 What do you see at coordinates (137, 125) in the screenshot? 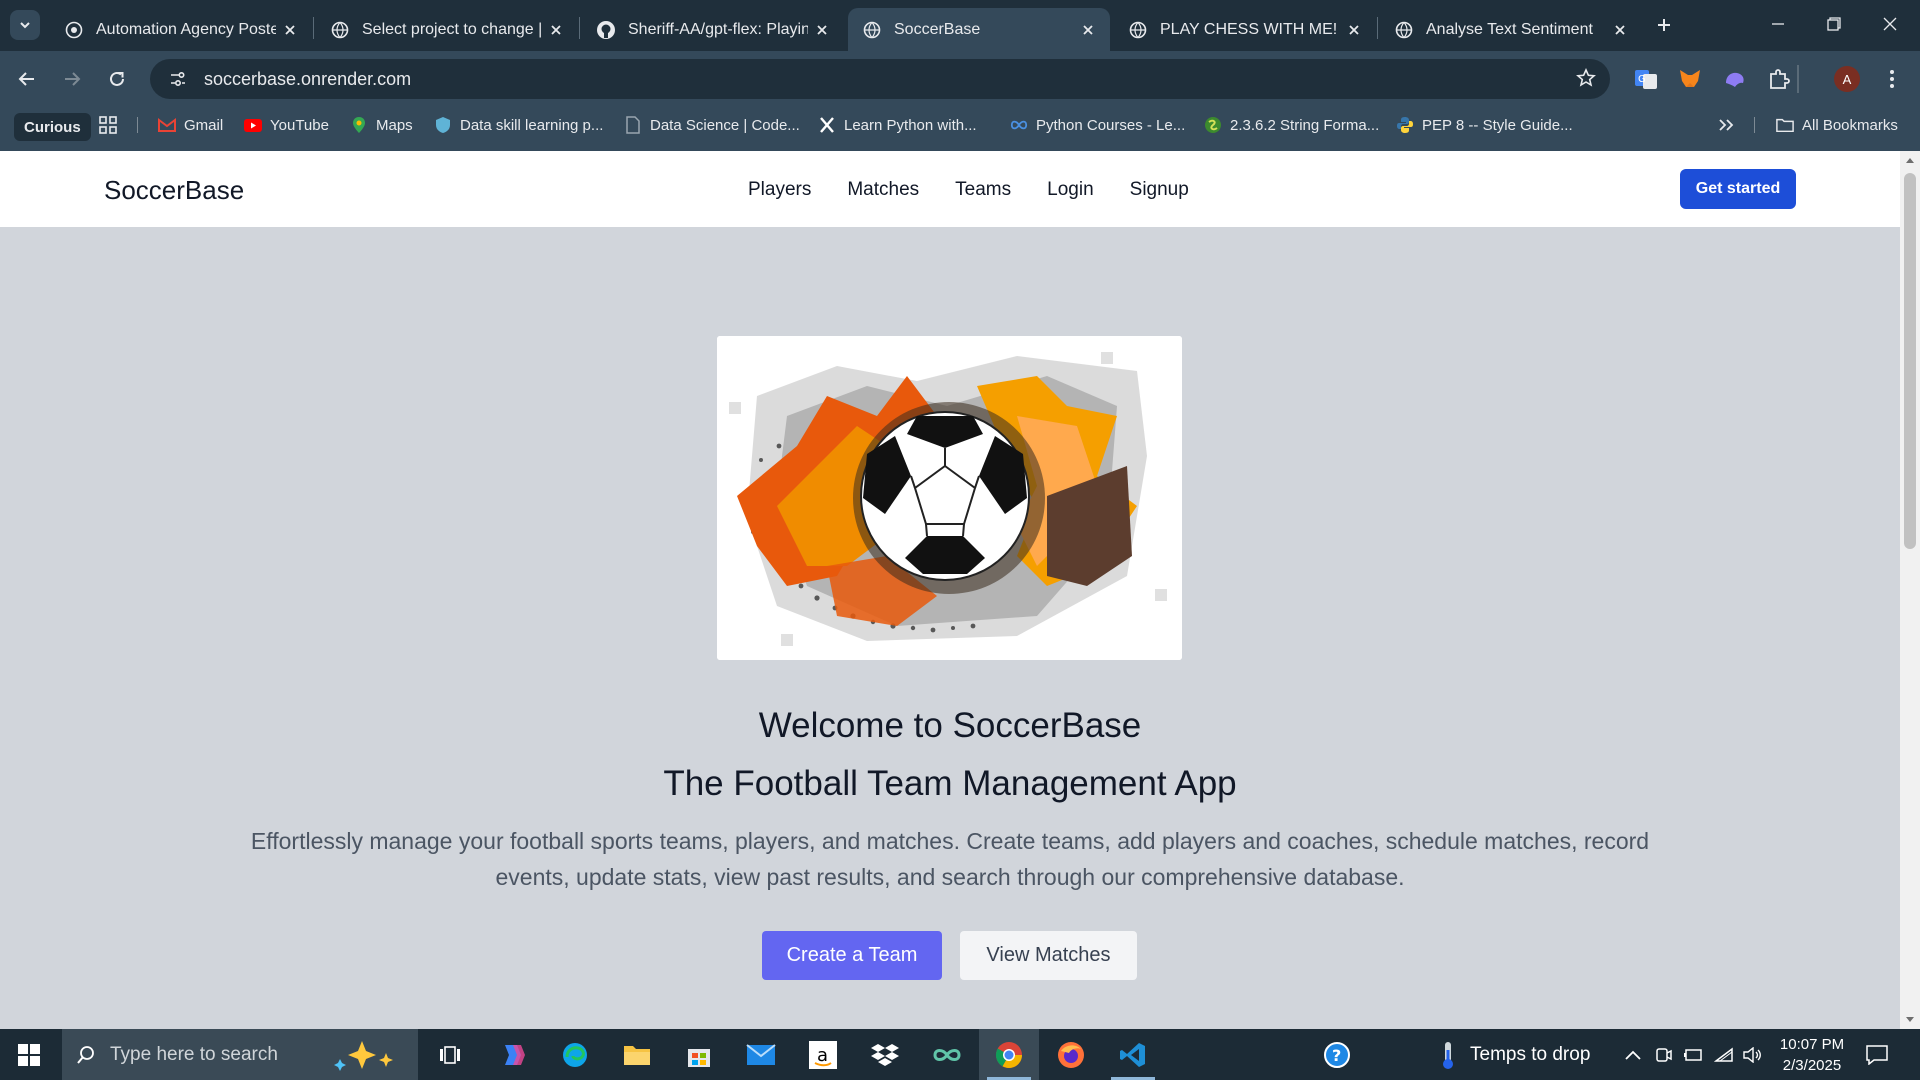
I see `bookmark-separator` at bounding box center [137, 125].